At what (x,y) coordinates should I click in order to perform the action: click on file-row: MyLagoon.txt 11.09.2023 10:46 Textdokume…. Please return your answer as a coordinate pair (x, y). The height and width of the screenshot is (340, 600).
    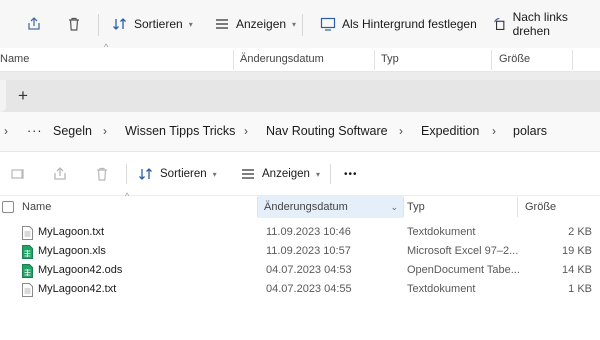
    Looking at the image, I should click on (300, 233).